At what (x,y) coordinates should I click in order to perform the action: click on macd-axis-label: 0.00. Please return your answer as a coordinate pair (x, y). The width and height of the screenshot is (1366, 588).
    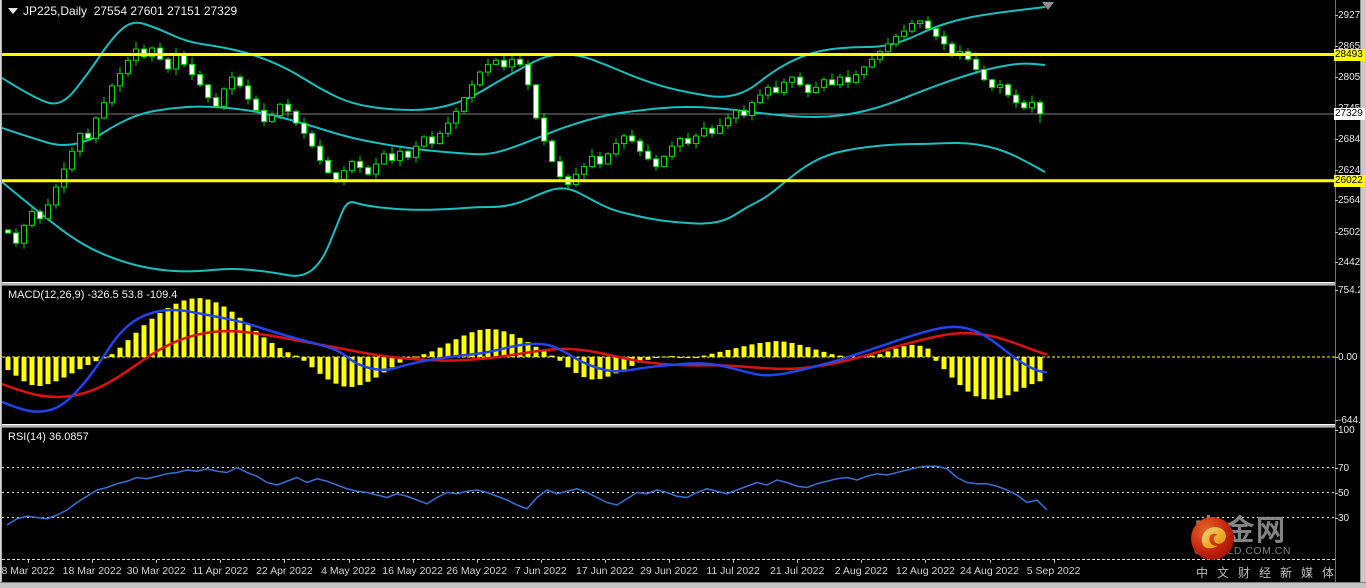
    Looking at the image, I should click on (1346, 357).